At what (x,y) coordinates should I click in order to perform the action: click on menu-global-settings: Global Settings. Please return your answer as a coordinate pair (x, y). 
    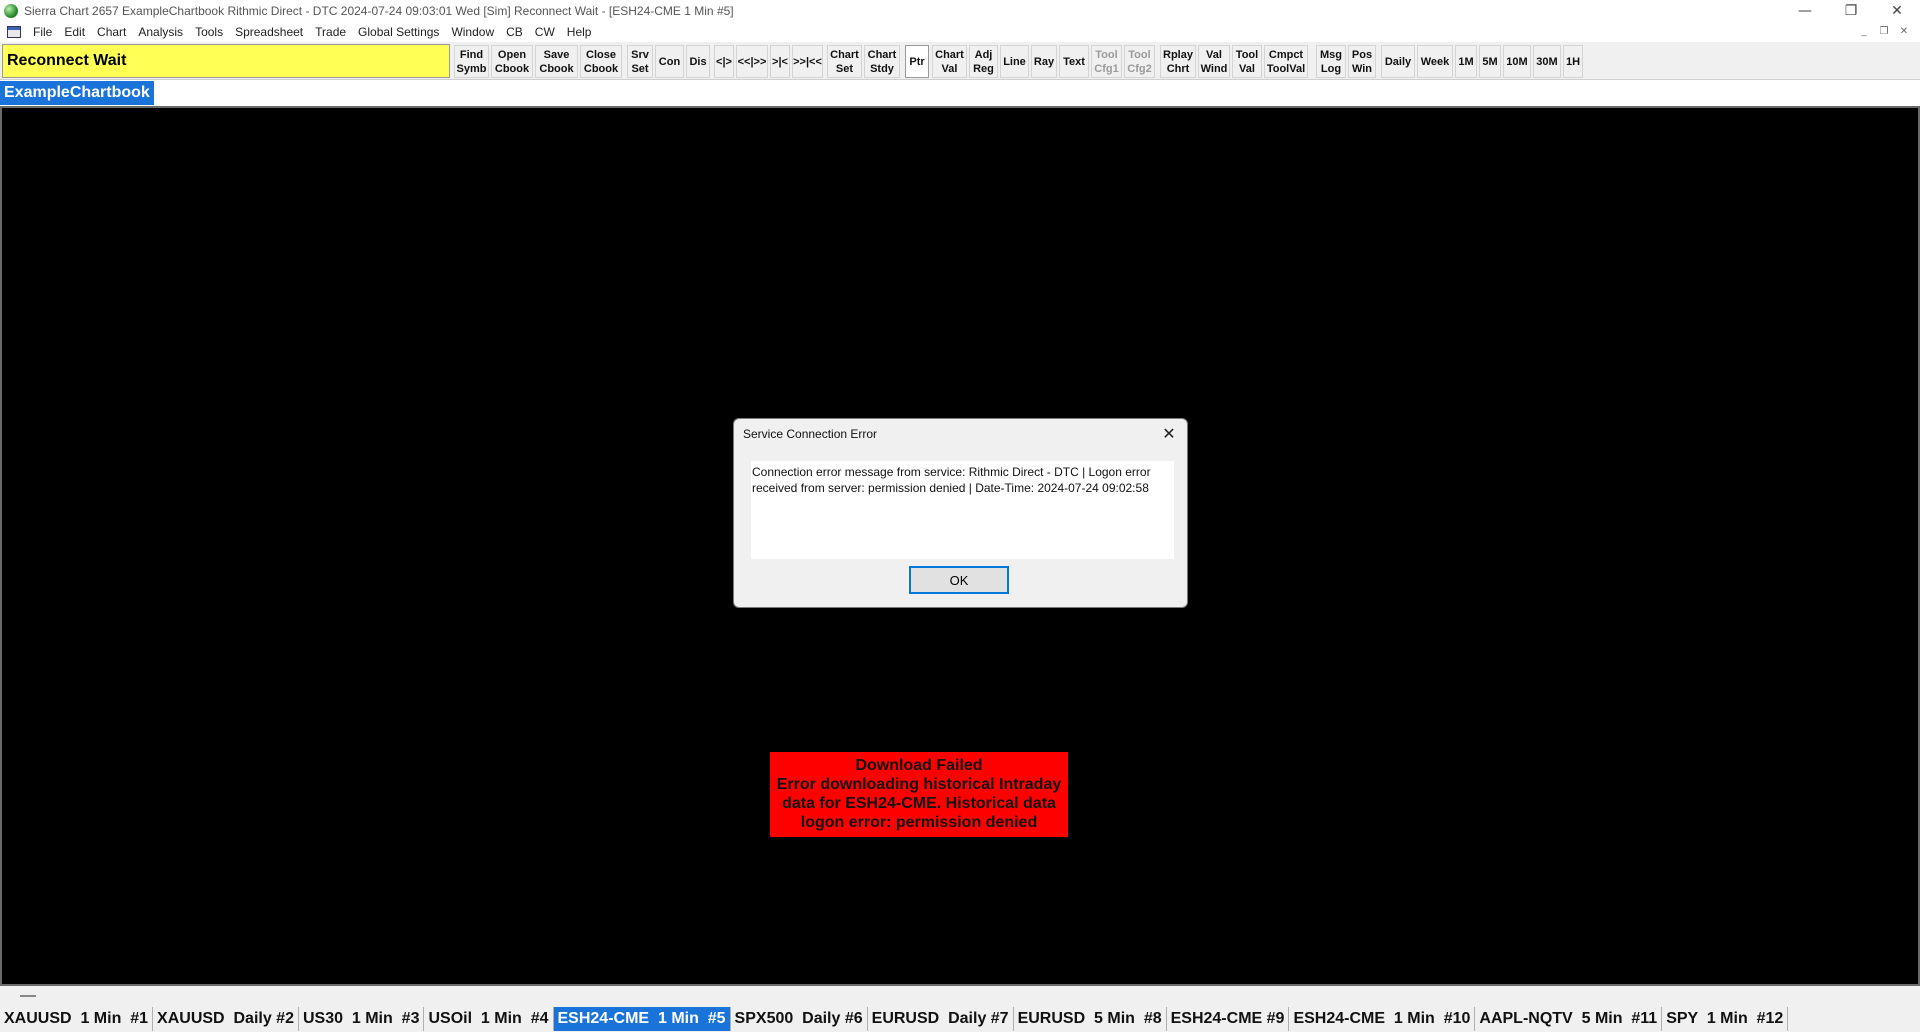
    Looking at the image, I should click on (398, 32).